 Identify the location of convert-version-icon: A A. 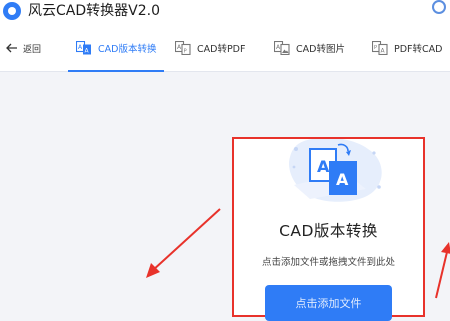
(84, 48).